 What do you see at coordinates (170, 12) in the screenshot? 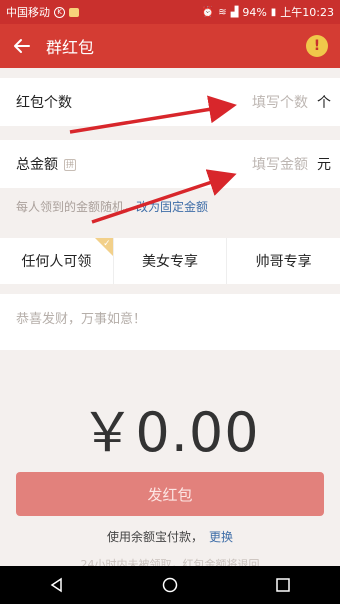
I see `status-bar: 中国移动 K ⏰ ≋ ▟ 94% ▮ 上午10:23` at bounding box center [170, 12].